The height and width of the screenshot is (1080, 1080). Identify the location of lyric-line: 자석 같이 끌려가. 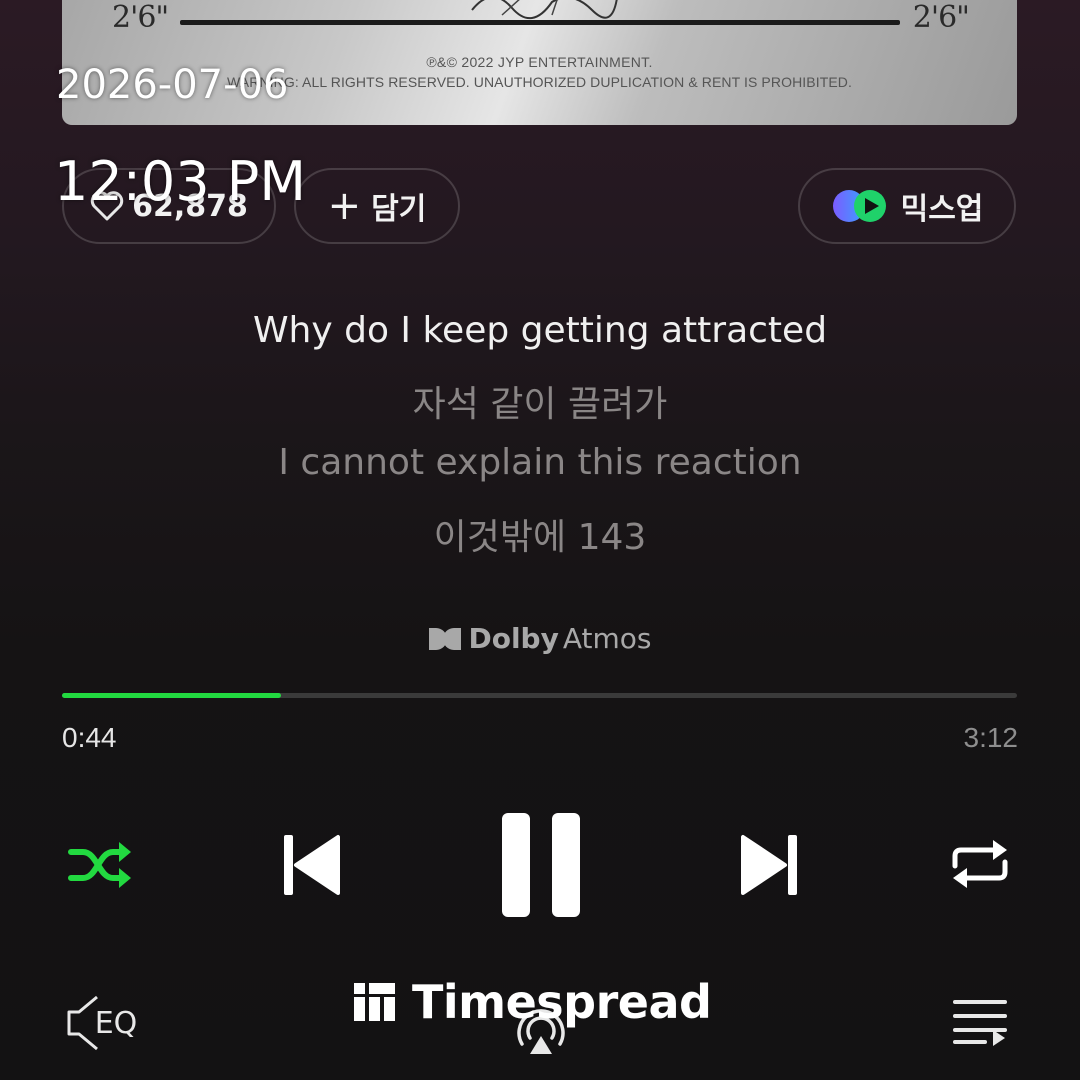
(540, 401).